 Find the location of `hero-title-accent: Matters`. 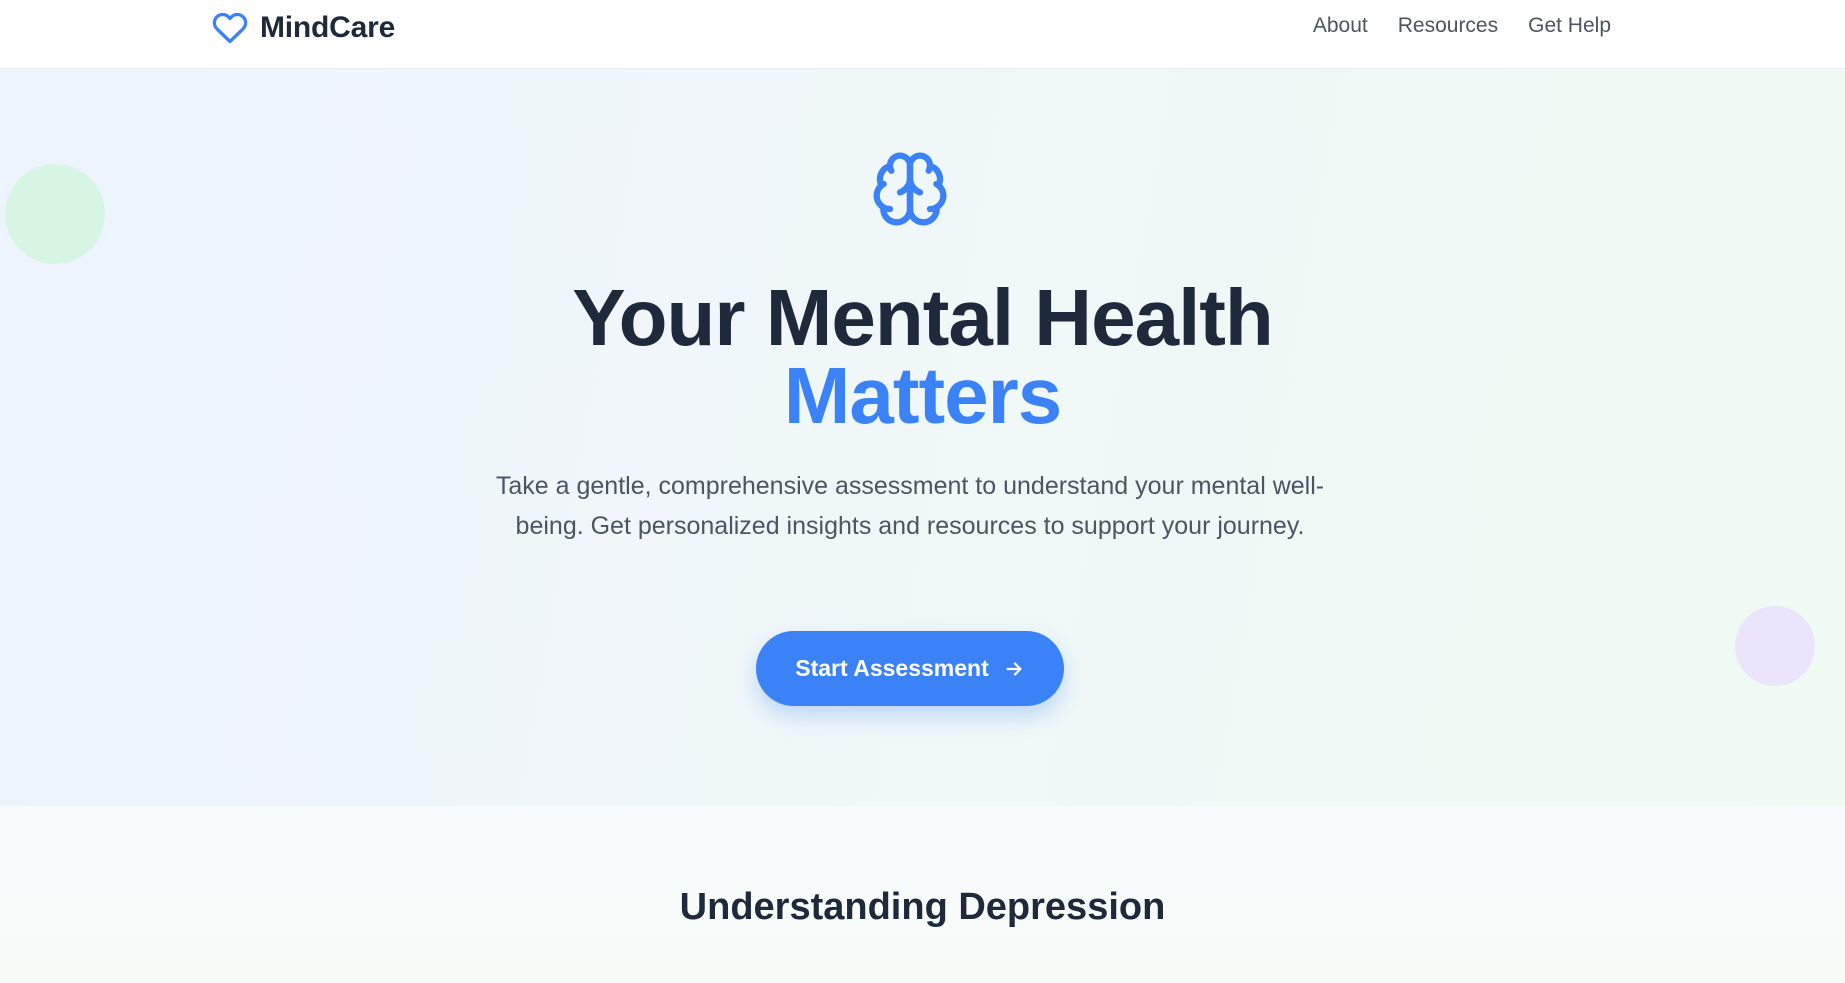

hero-title-accent: Matters is located at coordinates (923, 395).